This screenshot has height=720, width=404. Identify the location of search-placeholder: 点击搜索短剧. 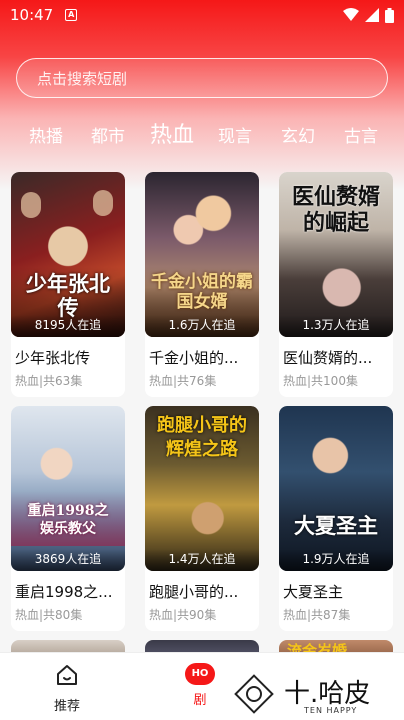
(82, 78).